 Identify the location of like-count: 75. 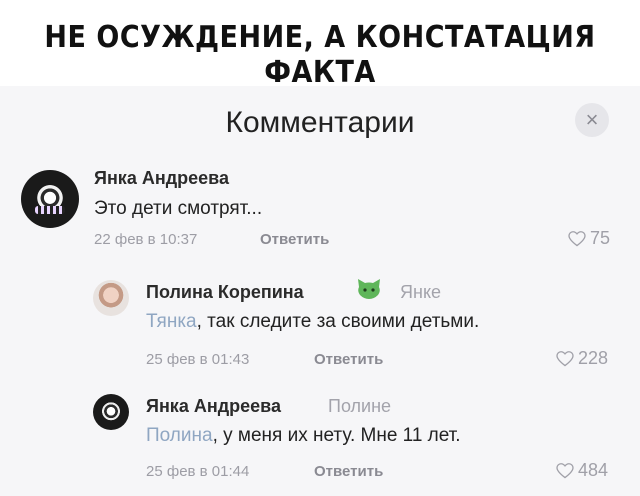
(600, 238).